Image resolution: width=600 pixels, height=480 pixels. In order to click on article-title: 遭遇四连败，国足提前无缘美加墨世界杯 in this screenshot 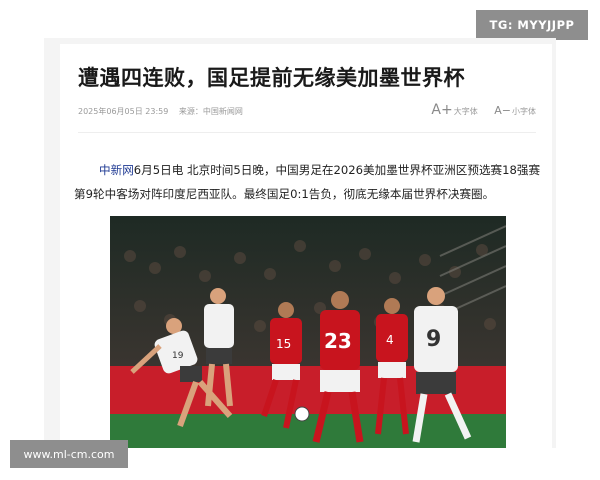, I will do `click(271, 78)`.